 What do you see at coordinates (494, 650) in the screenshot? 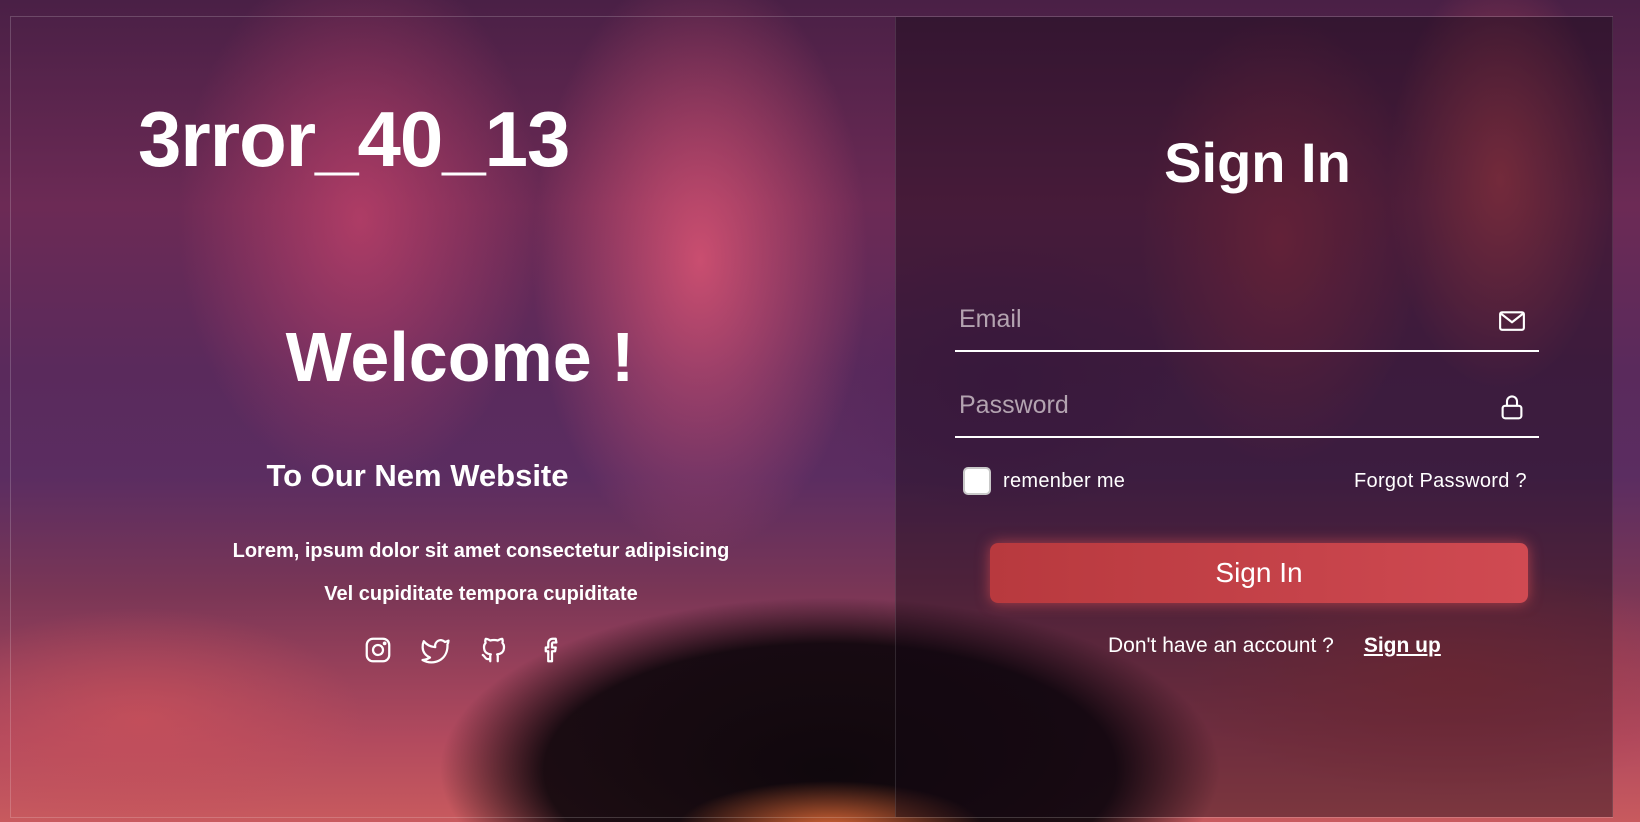
I see `github-icon` at bounding box center [494, 650].